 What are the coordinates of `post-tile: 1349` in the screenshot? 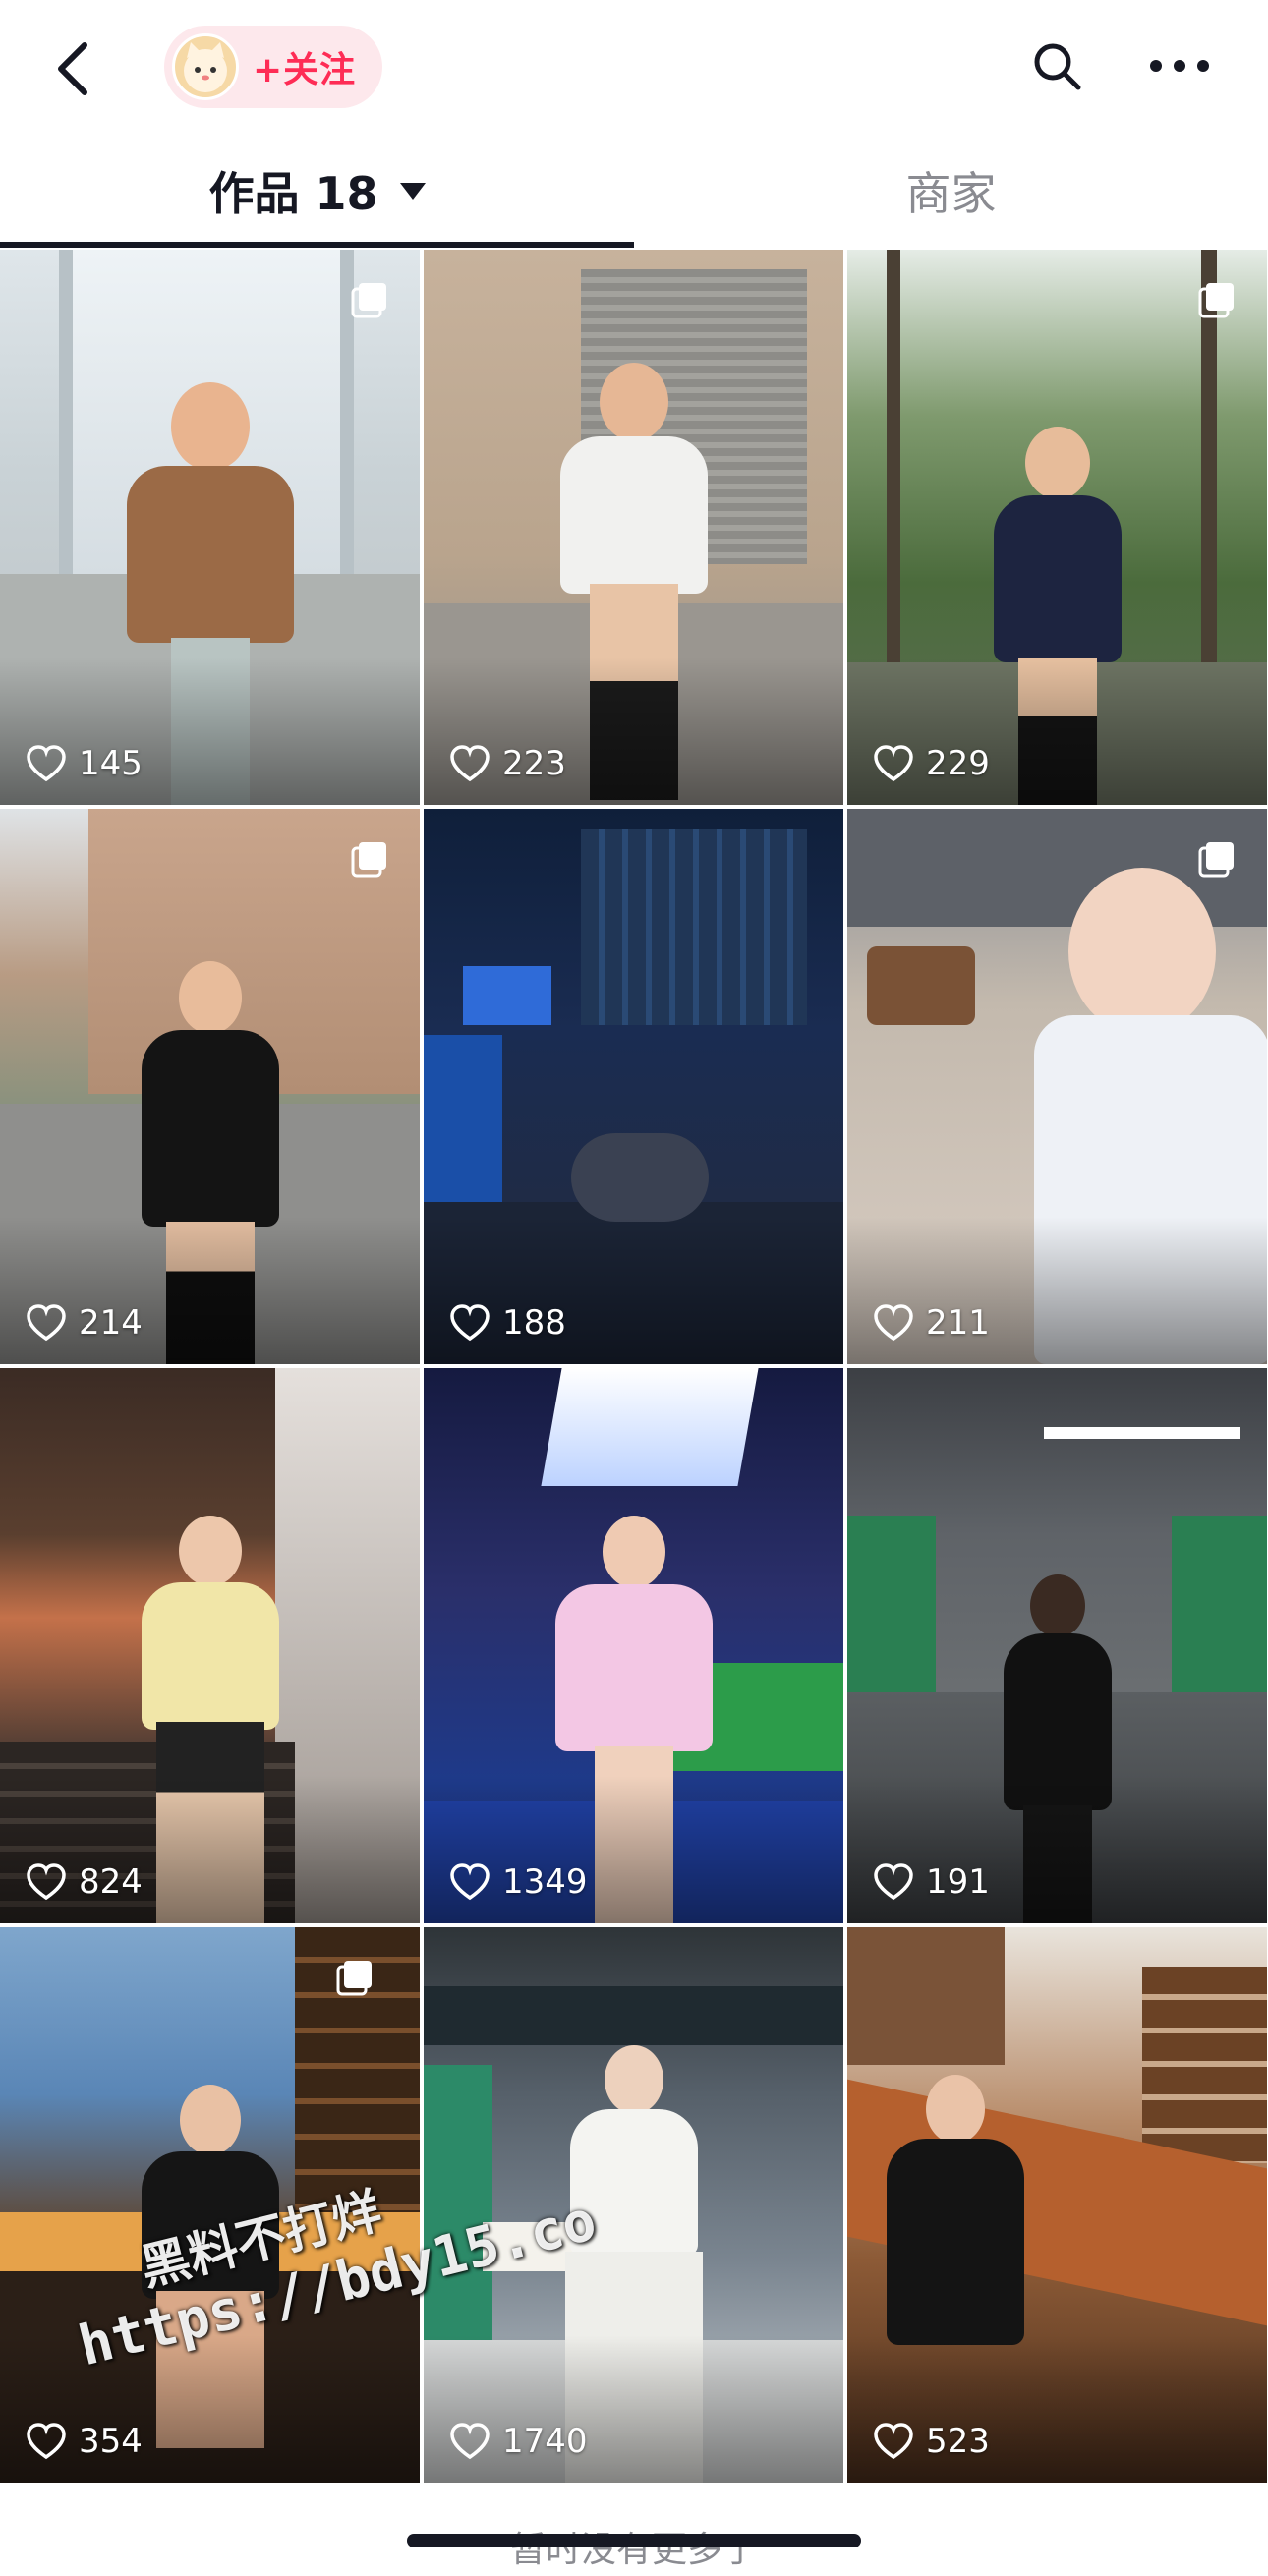 It's located at (633, 1646).